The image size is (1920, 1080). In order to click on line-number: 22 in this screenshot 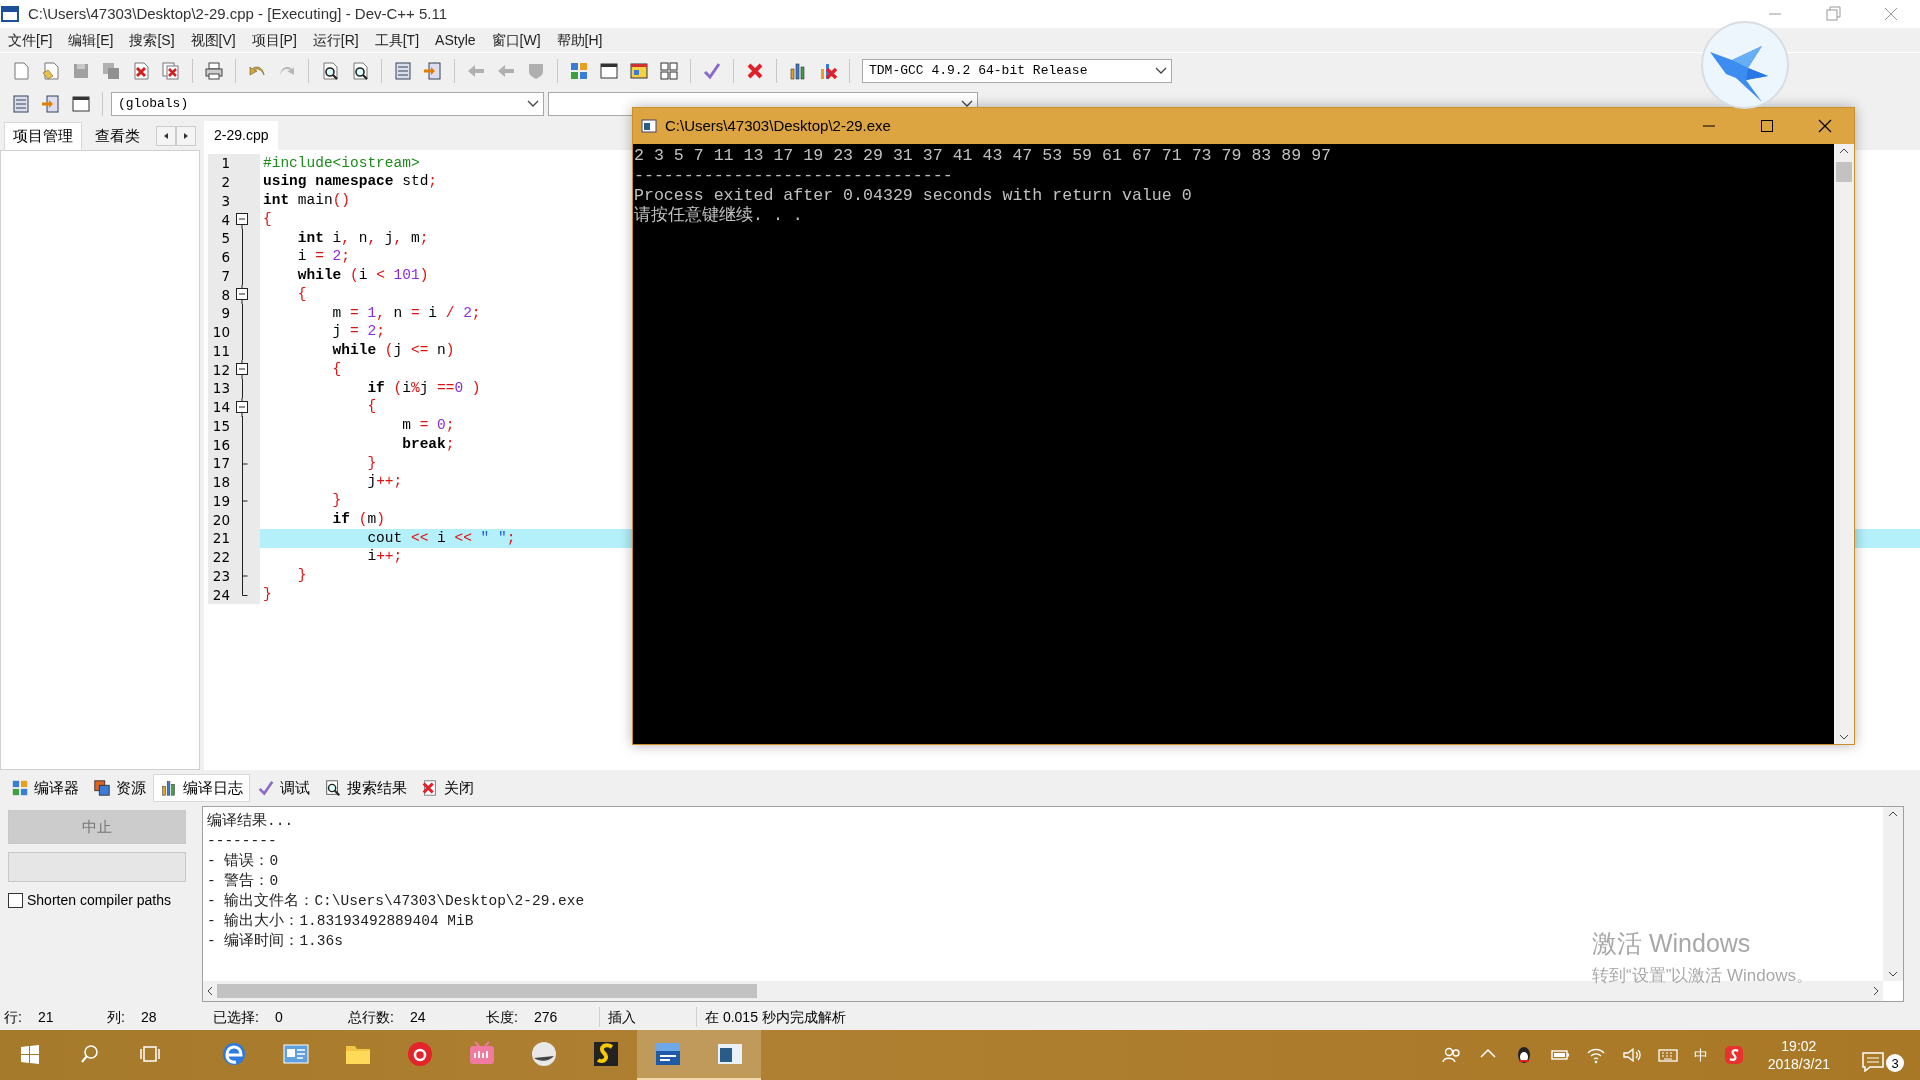, I will do `click(220, 557)`.